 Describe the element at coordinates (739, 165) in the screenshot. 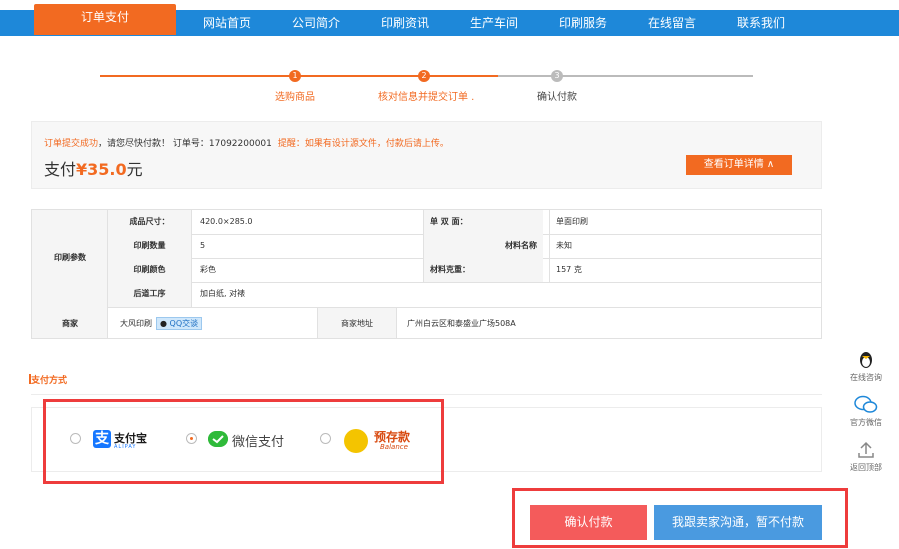

I see `view-order-details-button: 查看订单详情 ∧` at that location.